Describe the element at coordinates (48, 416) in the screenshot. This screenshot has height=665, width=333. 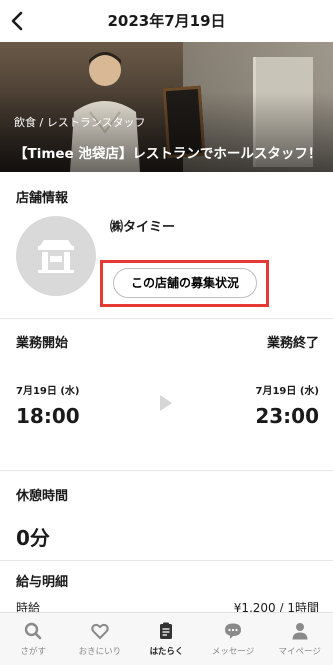
I see `work-start-time: 18:00` at that location.